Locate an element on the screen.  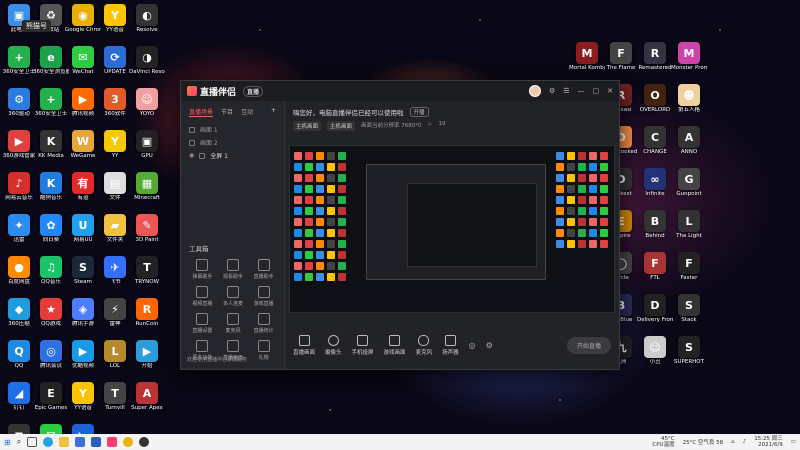
scene-item: 画面 2 is located at coordinates (232, 142).